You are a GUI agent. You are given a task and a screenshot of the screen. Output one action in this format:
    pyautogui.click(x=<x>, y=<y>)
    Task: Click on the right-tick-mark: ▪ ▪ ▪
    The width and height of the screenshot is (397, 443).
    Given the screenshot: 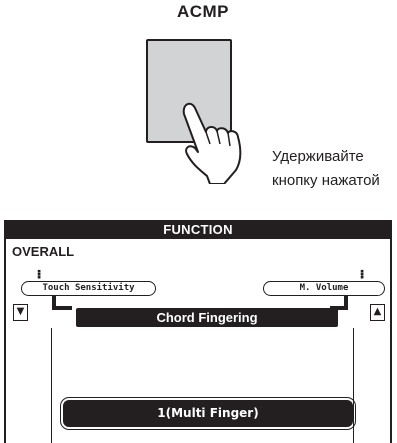 What is the action you would take?
    pyautogui.click(x=362, y=274)
    